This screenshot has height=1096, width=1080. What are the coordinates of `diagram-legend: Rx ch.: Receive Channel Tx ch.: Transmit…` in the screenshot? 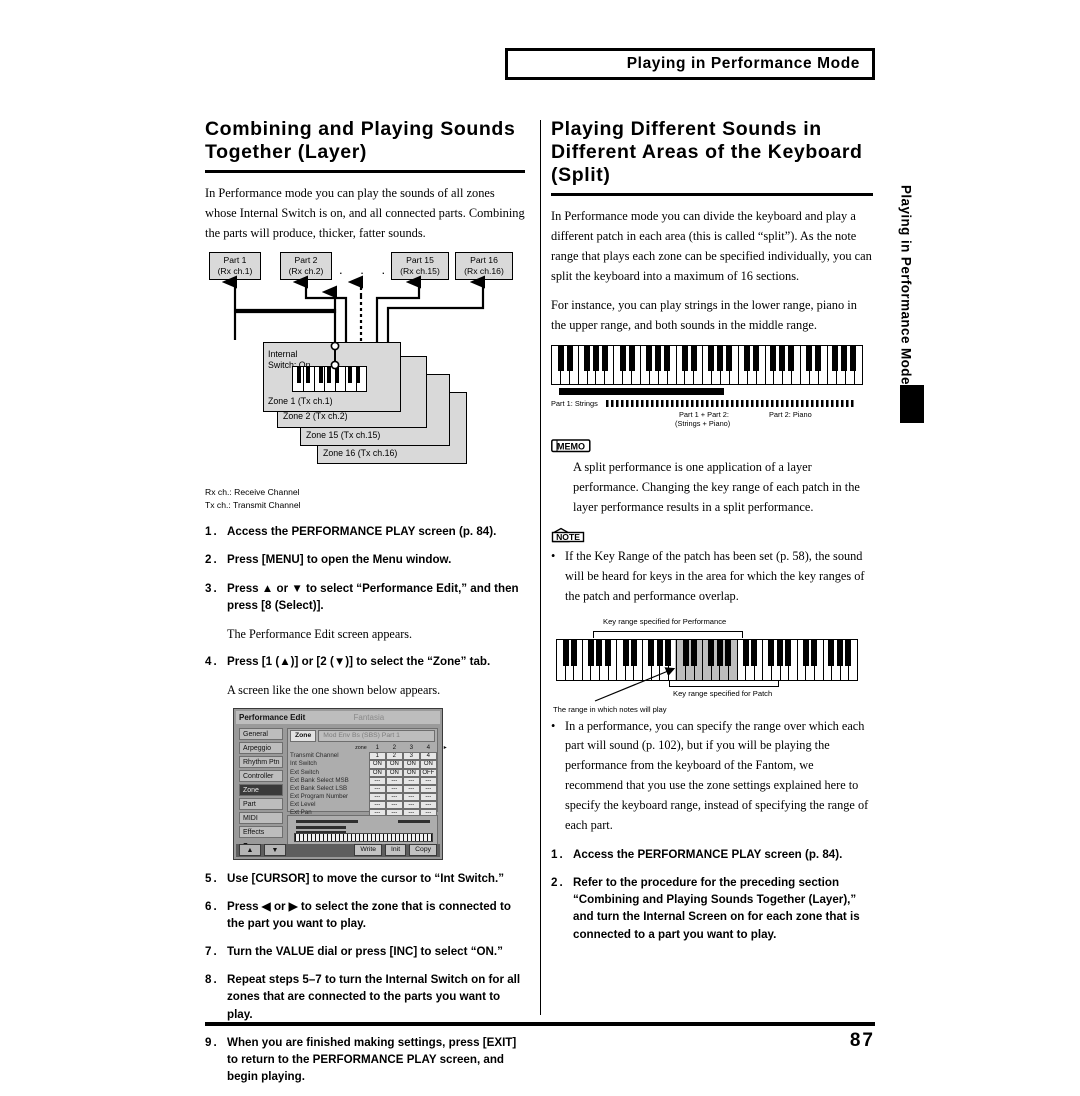 It's located at (365, 498).